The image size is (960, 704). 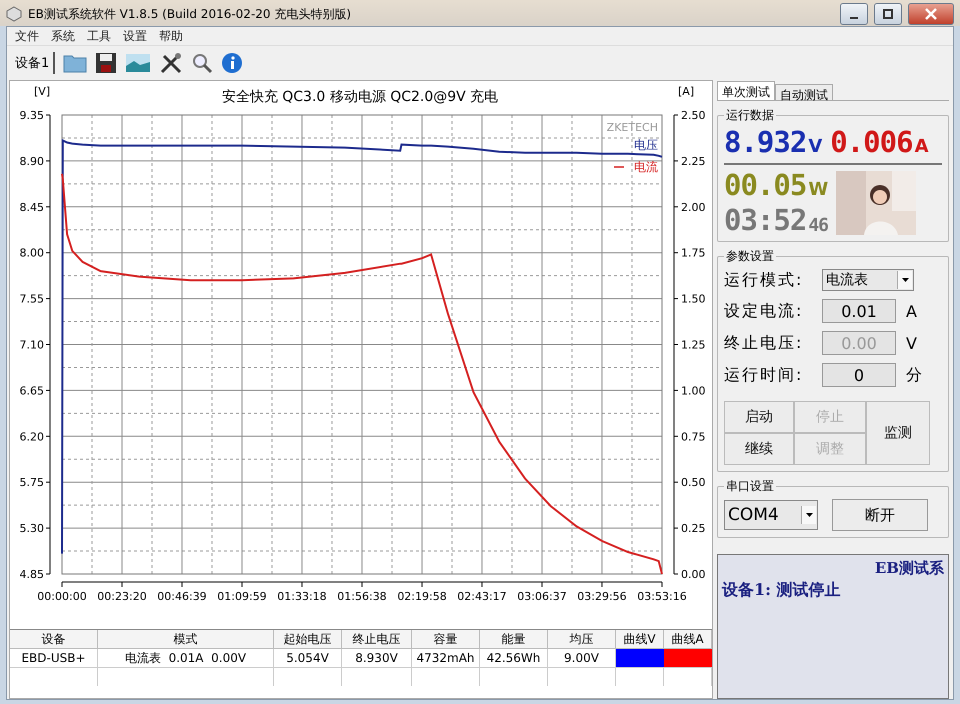 I want to click on axis-label: 4.85, so click(x=32, y=574).